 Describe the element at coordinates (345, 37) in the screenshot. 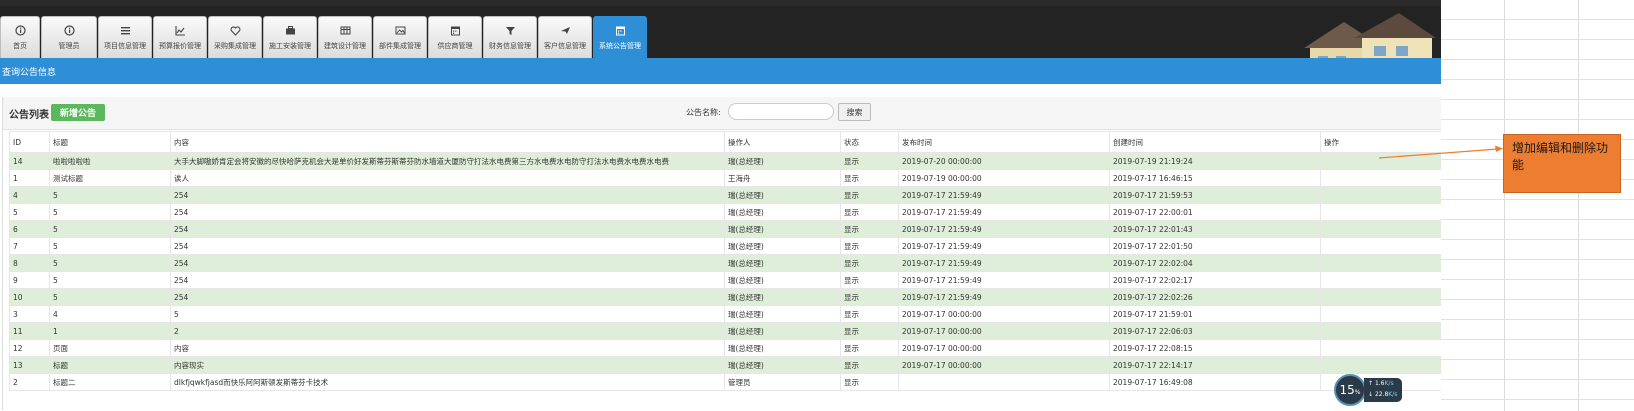

I see `nav-tab-6: 建筑设计管理` at that location.